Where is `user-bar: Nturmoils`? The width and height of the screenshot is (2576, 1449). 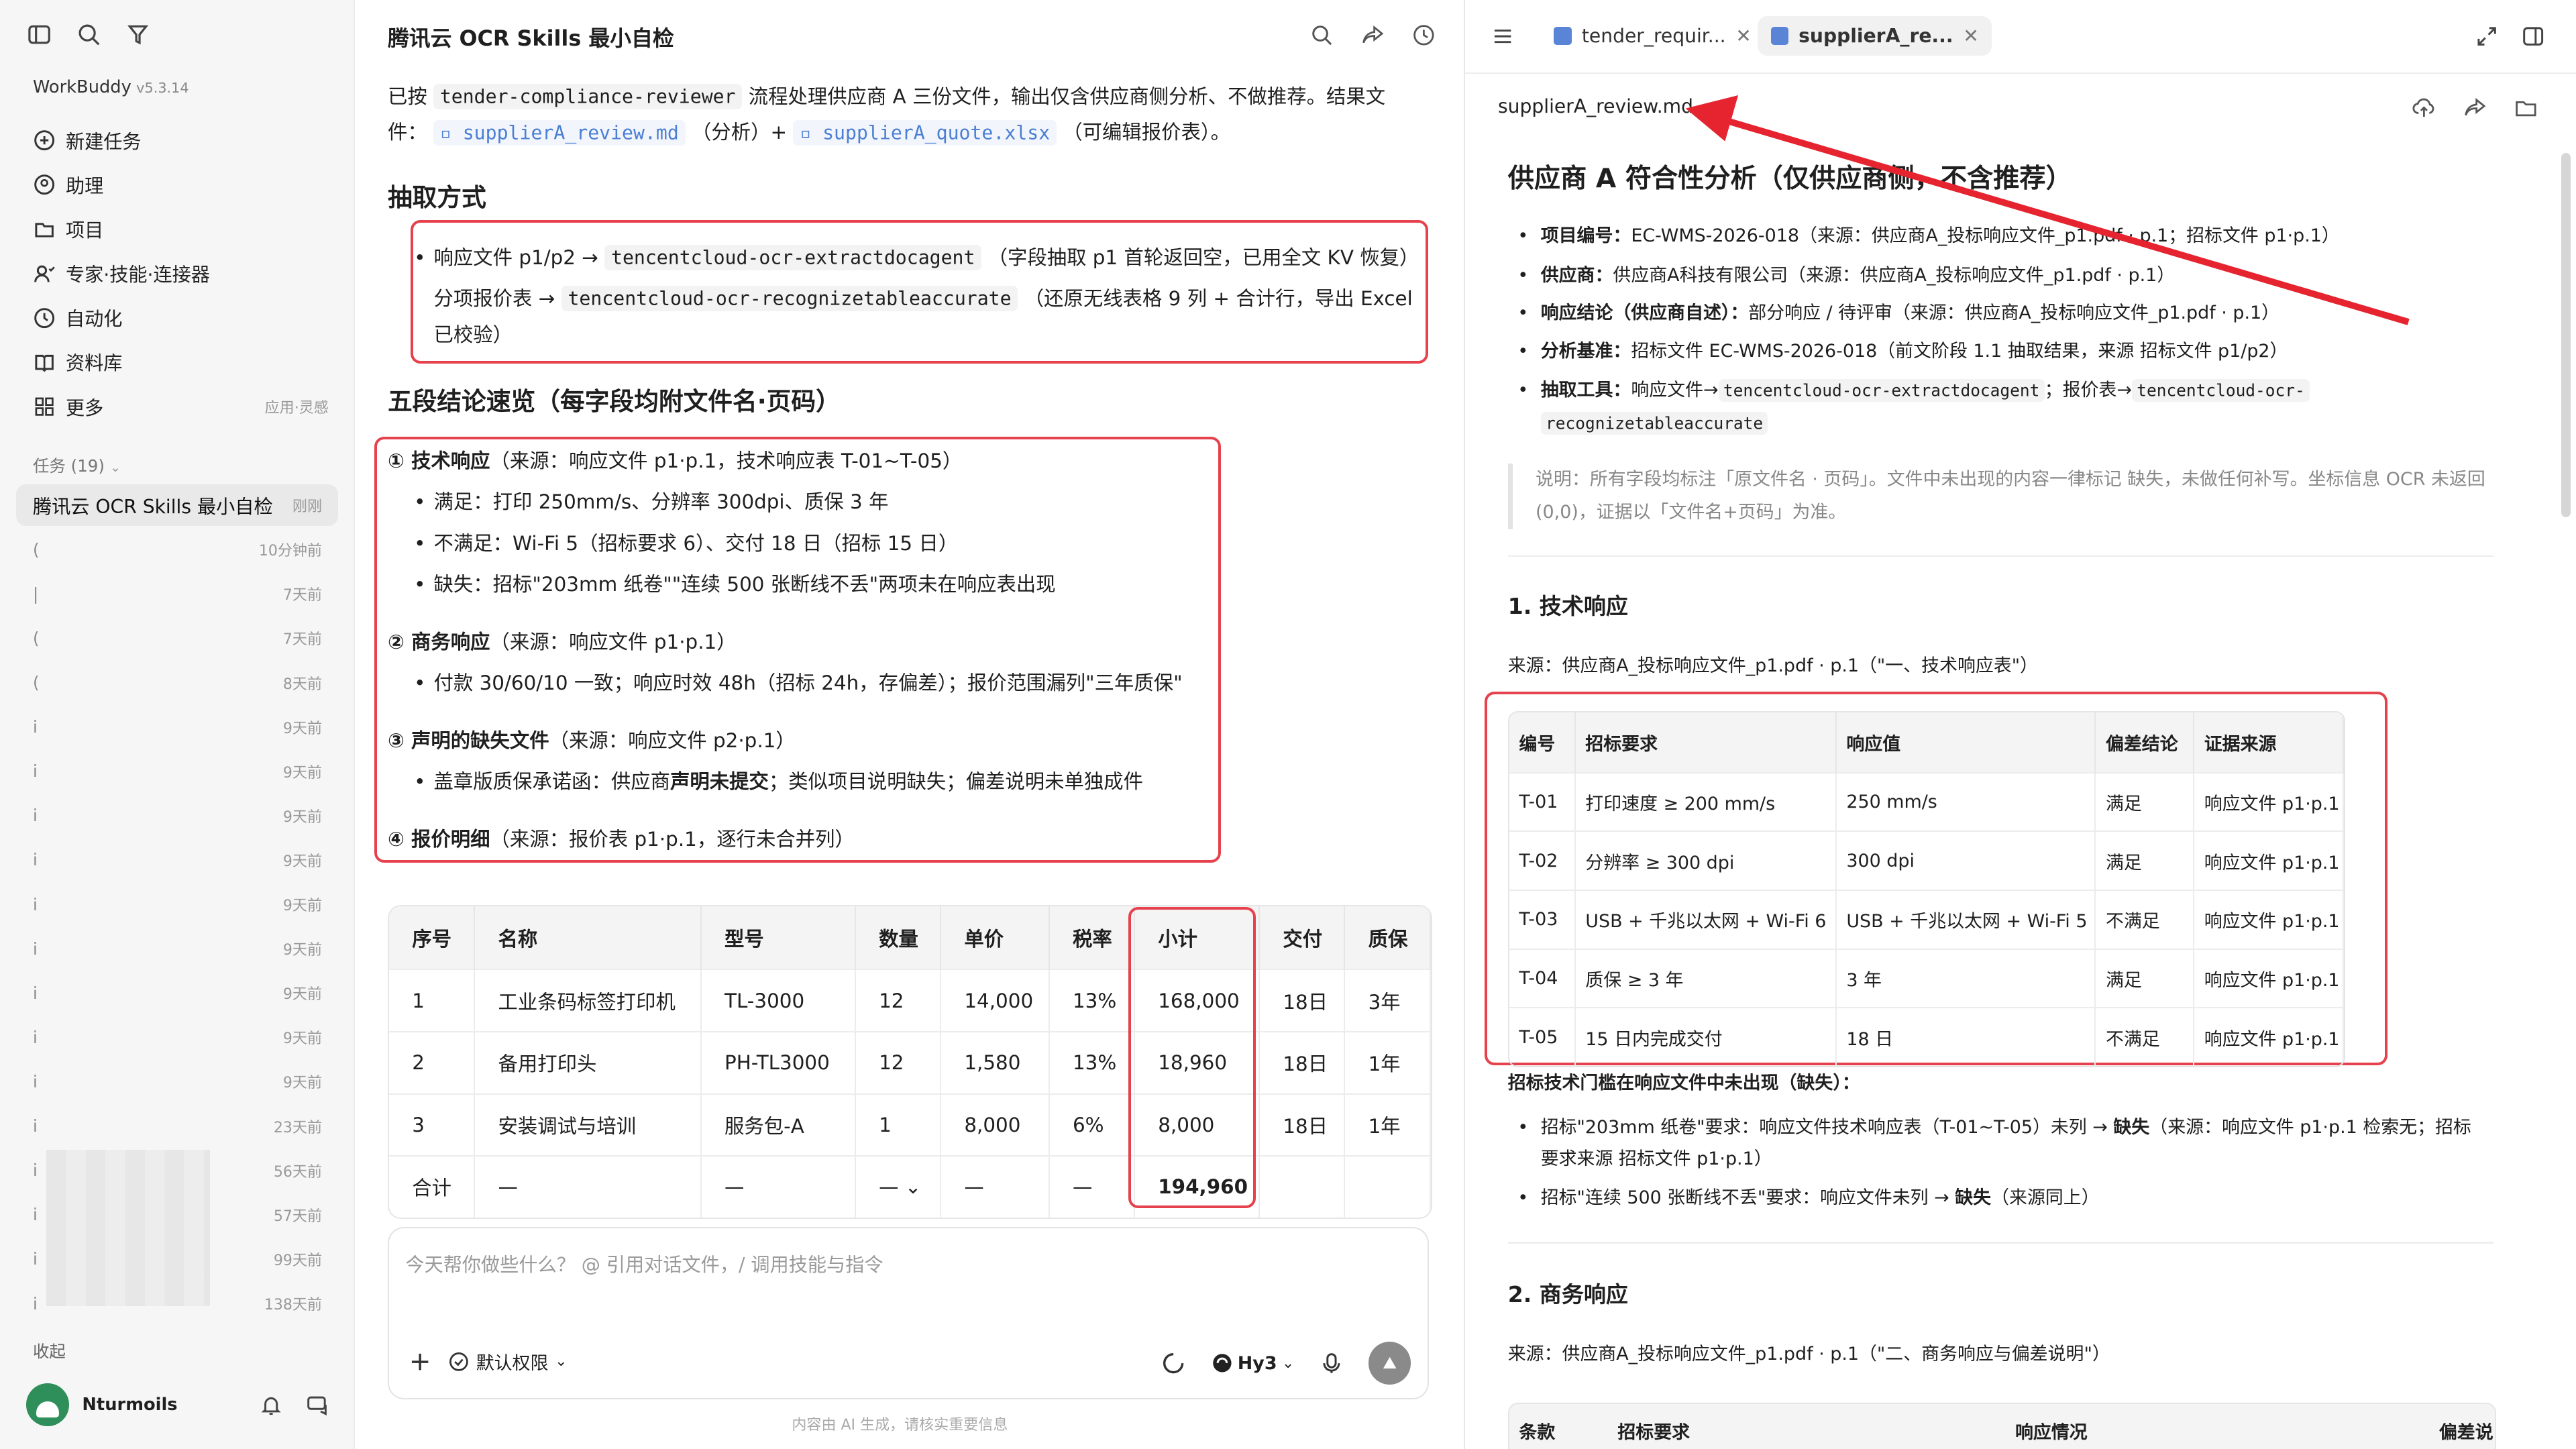
user-bar: Nturmoils is located at coordinates (177, 1404).